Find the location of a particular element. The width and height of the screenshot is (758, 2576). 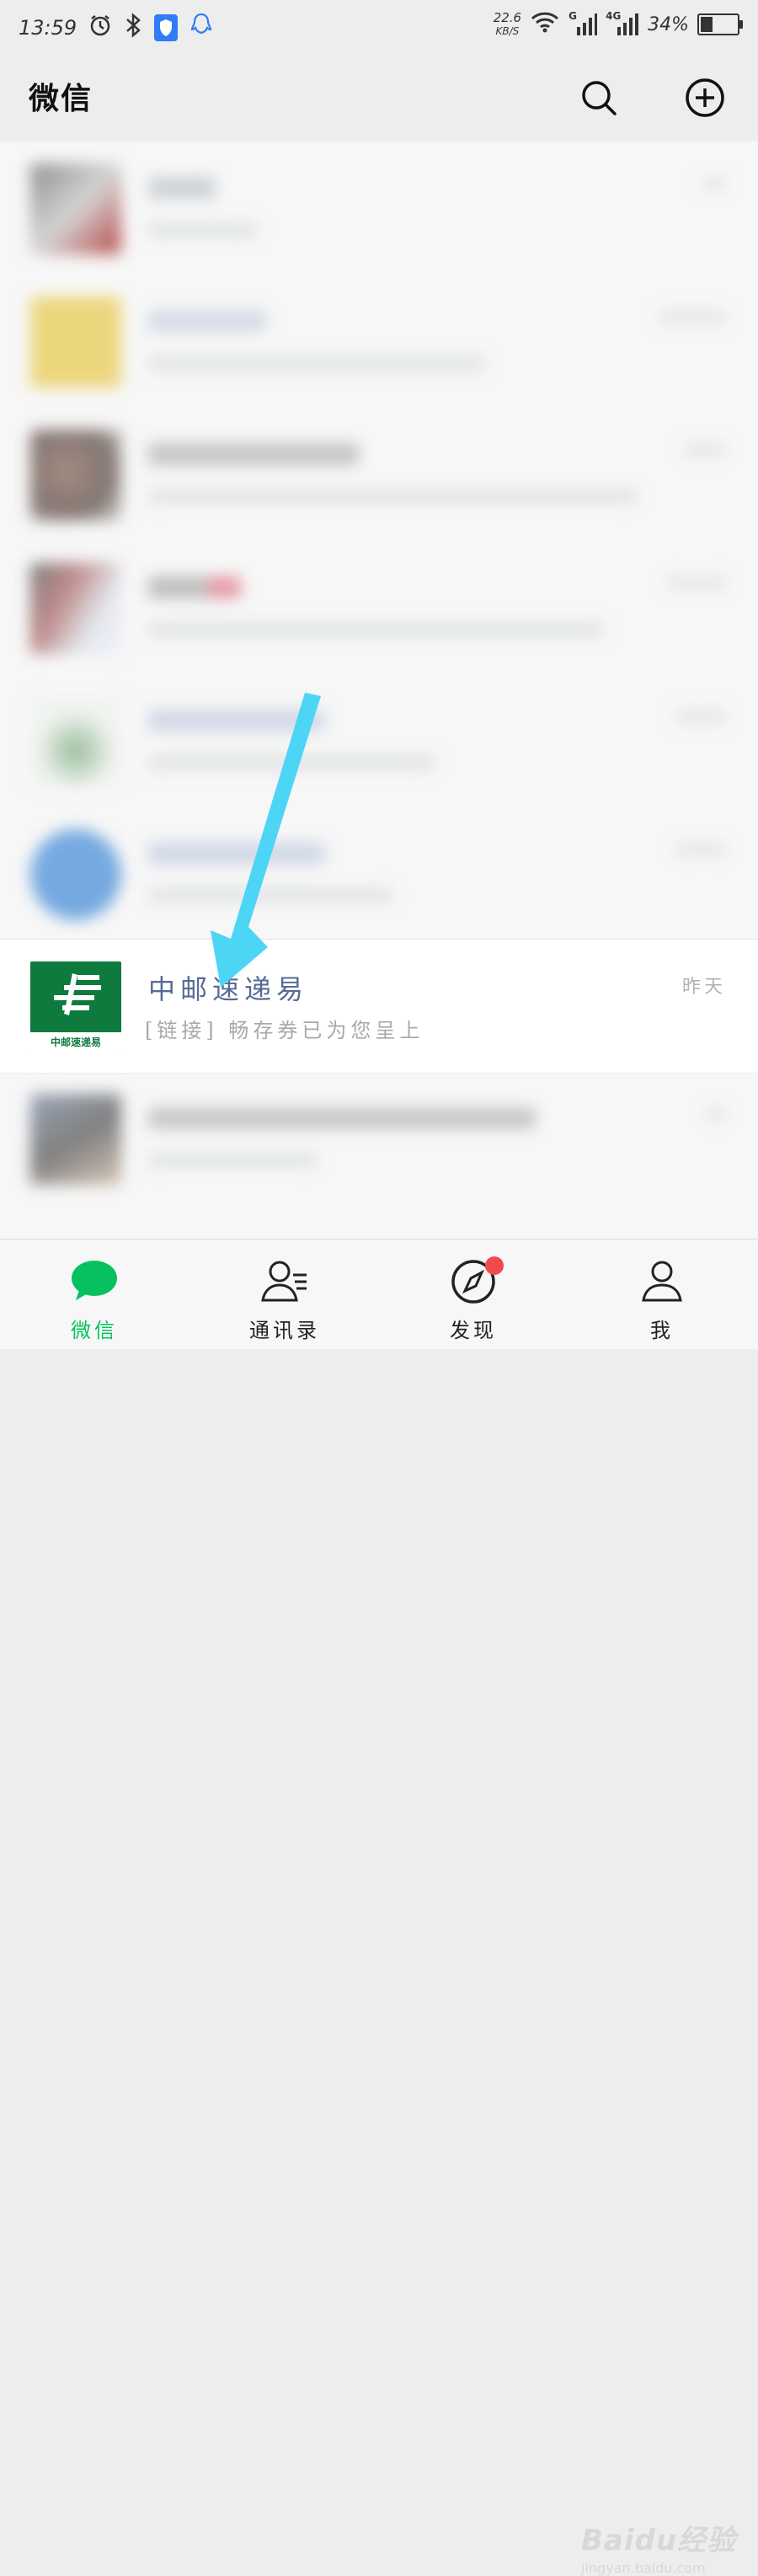

plus-circle-icon is located at coordinates (705, 97).